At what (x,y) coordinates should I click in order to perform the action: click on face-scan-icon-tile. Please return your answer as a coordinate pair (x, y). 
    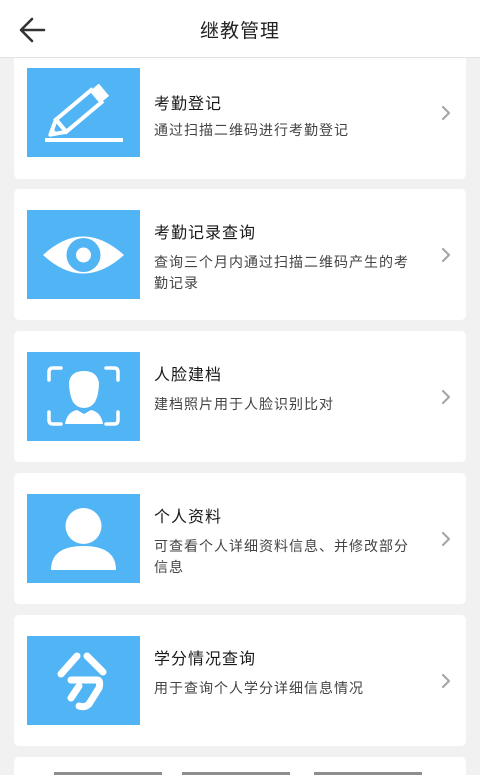
    Looking at the image, I should click on (83, 396).